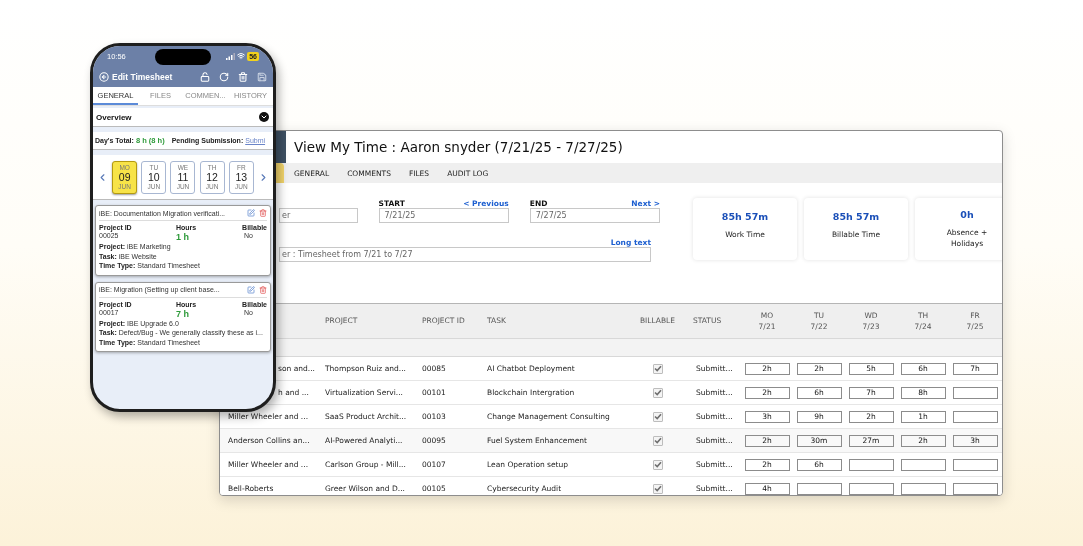 The height and width of the screenshot is (546, 1083). I want to click on summary-value: 0h, so click(967, 214).